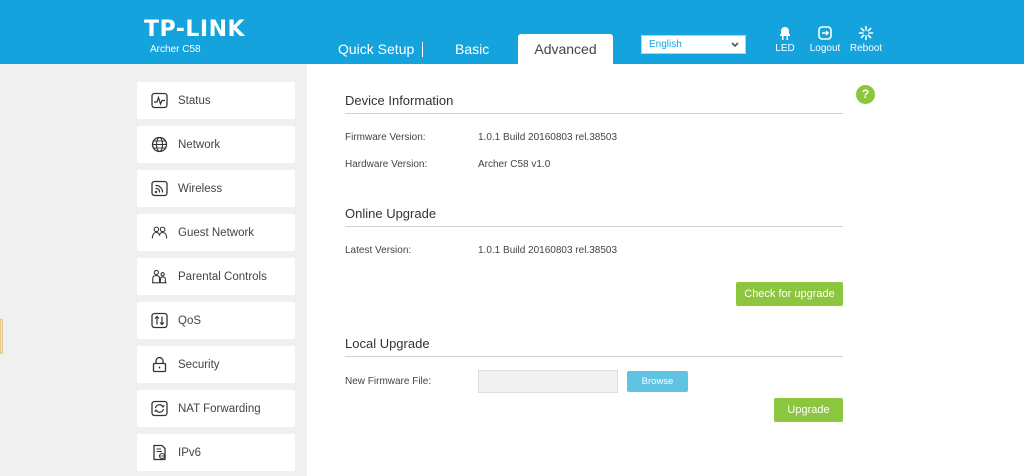  What do you see at coordinates (865, 94) in the screenshot?
I see `help-button: ?` at bounding box center [865, 94].